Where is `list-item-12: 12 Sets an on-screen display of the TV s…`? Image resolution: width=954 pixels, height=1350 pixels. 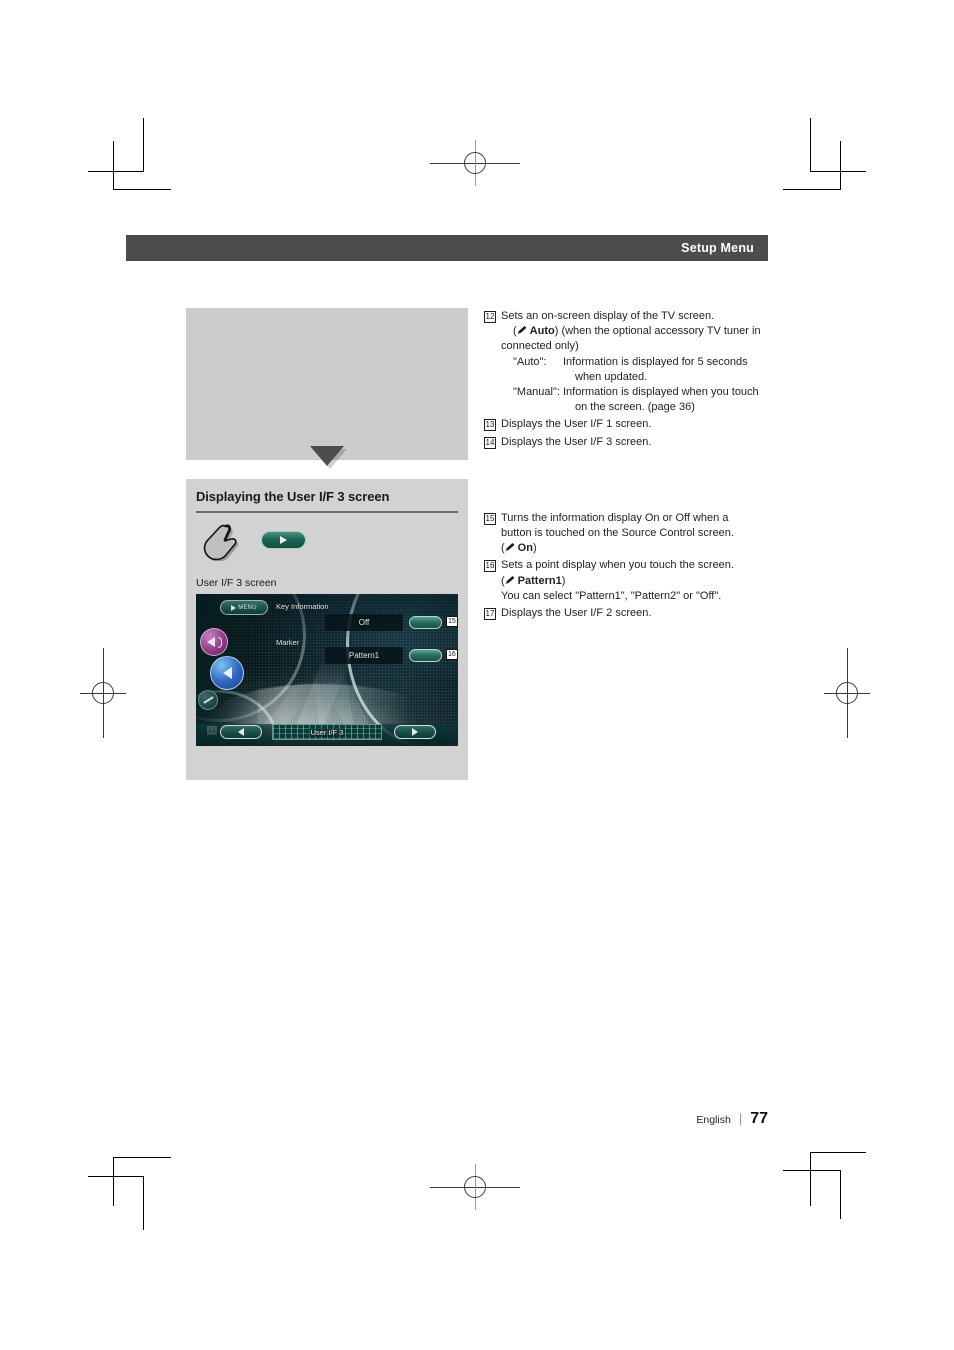
list-item-12: 12 Sets an on-screen display of the TV s… is located at coordinates (634, 362).